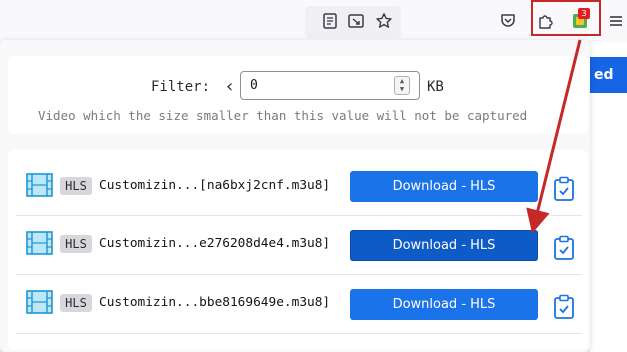 This screenshot has height=352, width=627. What do you see at coordinates (215, 243) in the screenshot?
I see `video-filename: Customizin...e276208d4e4.m3u8]` at bounding box center [215, 243].